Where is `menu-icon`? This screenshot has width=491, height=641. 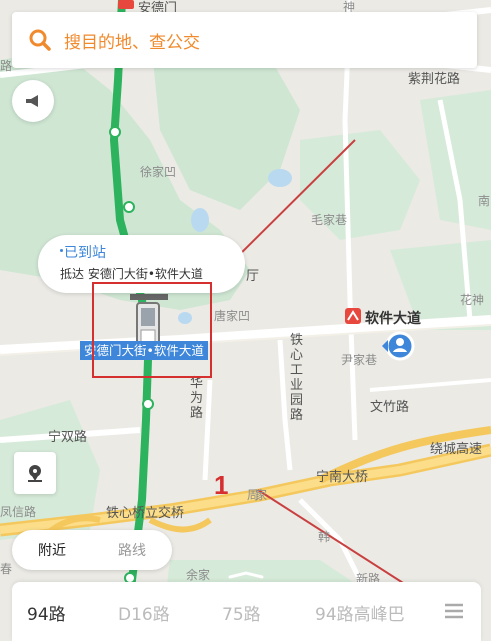
menu-icon is located at coordinates (454, 611).